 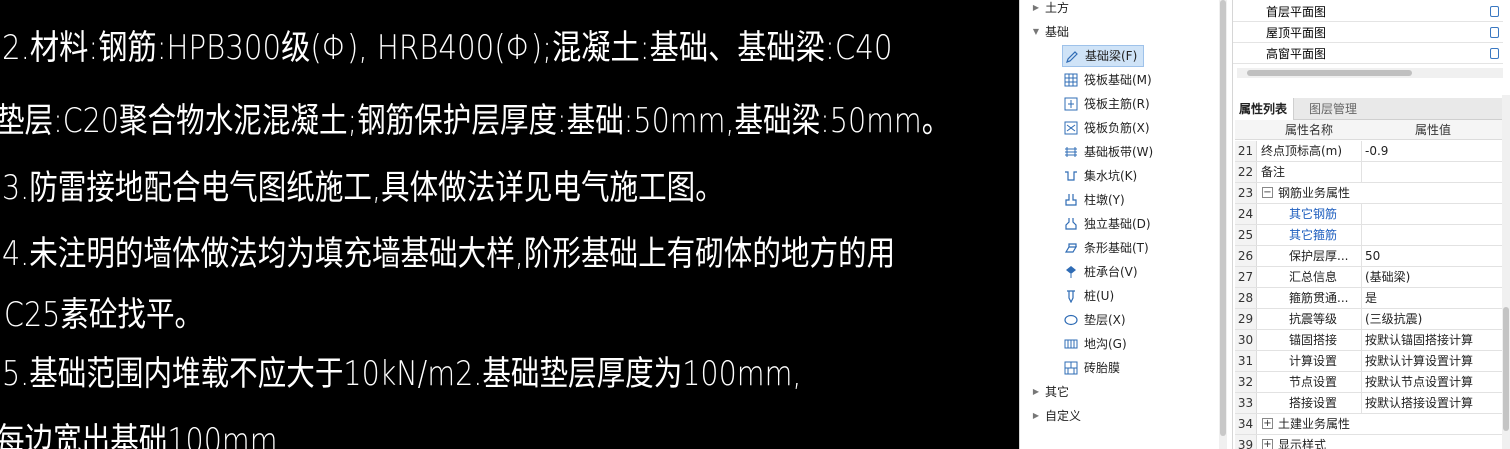 I want to click on property-value: 是, so click(x=1432, y=298).